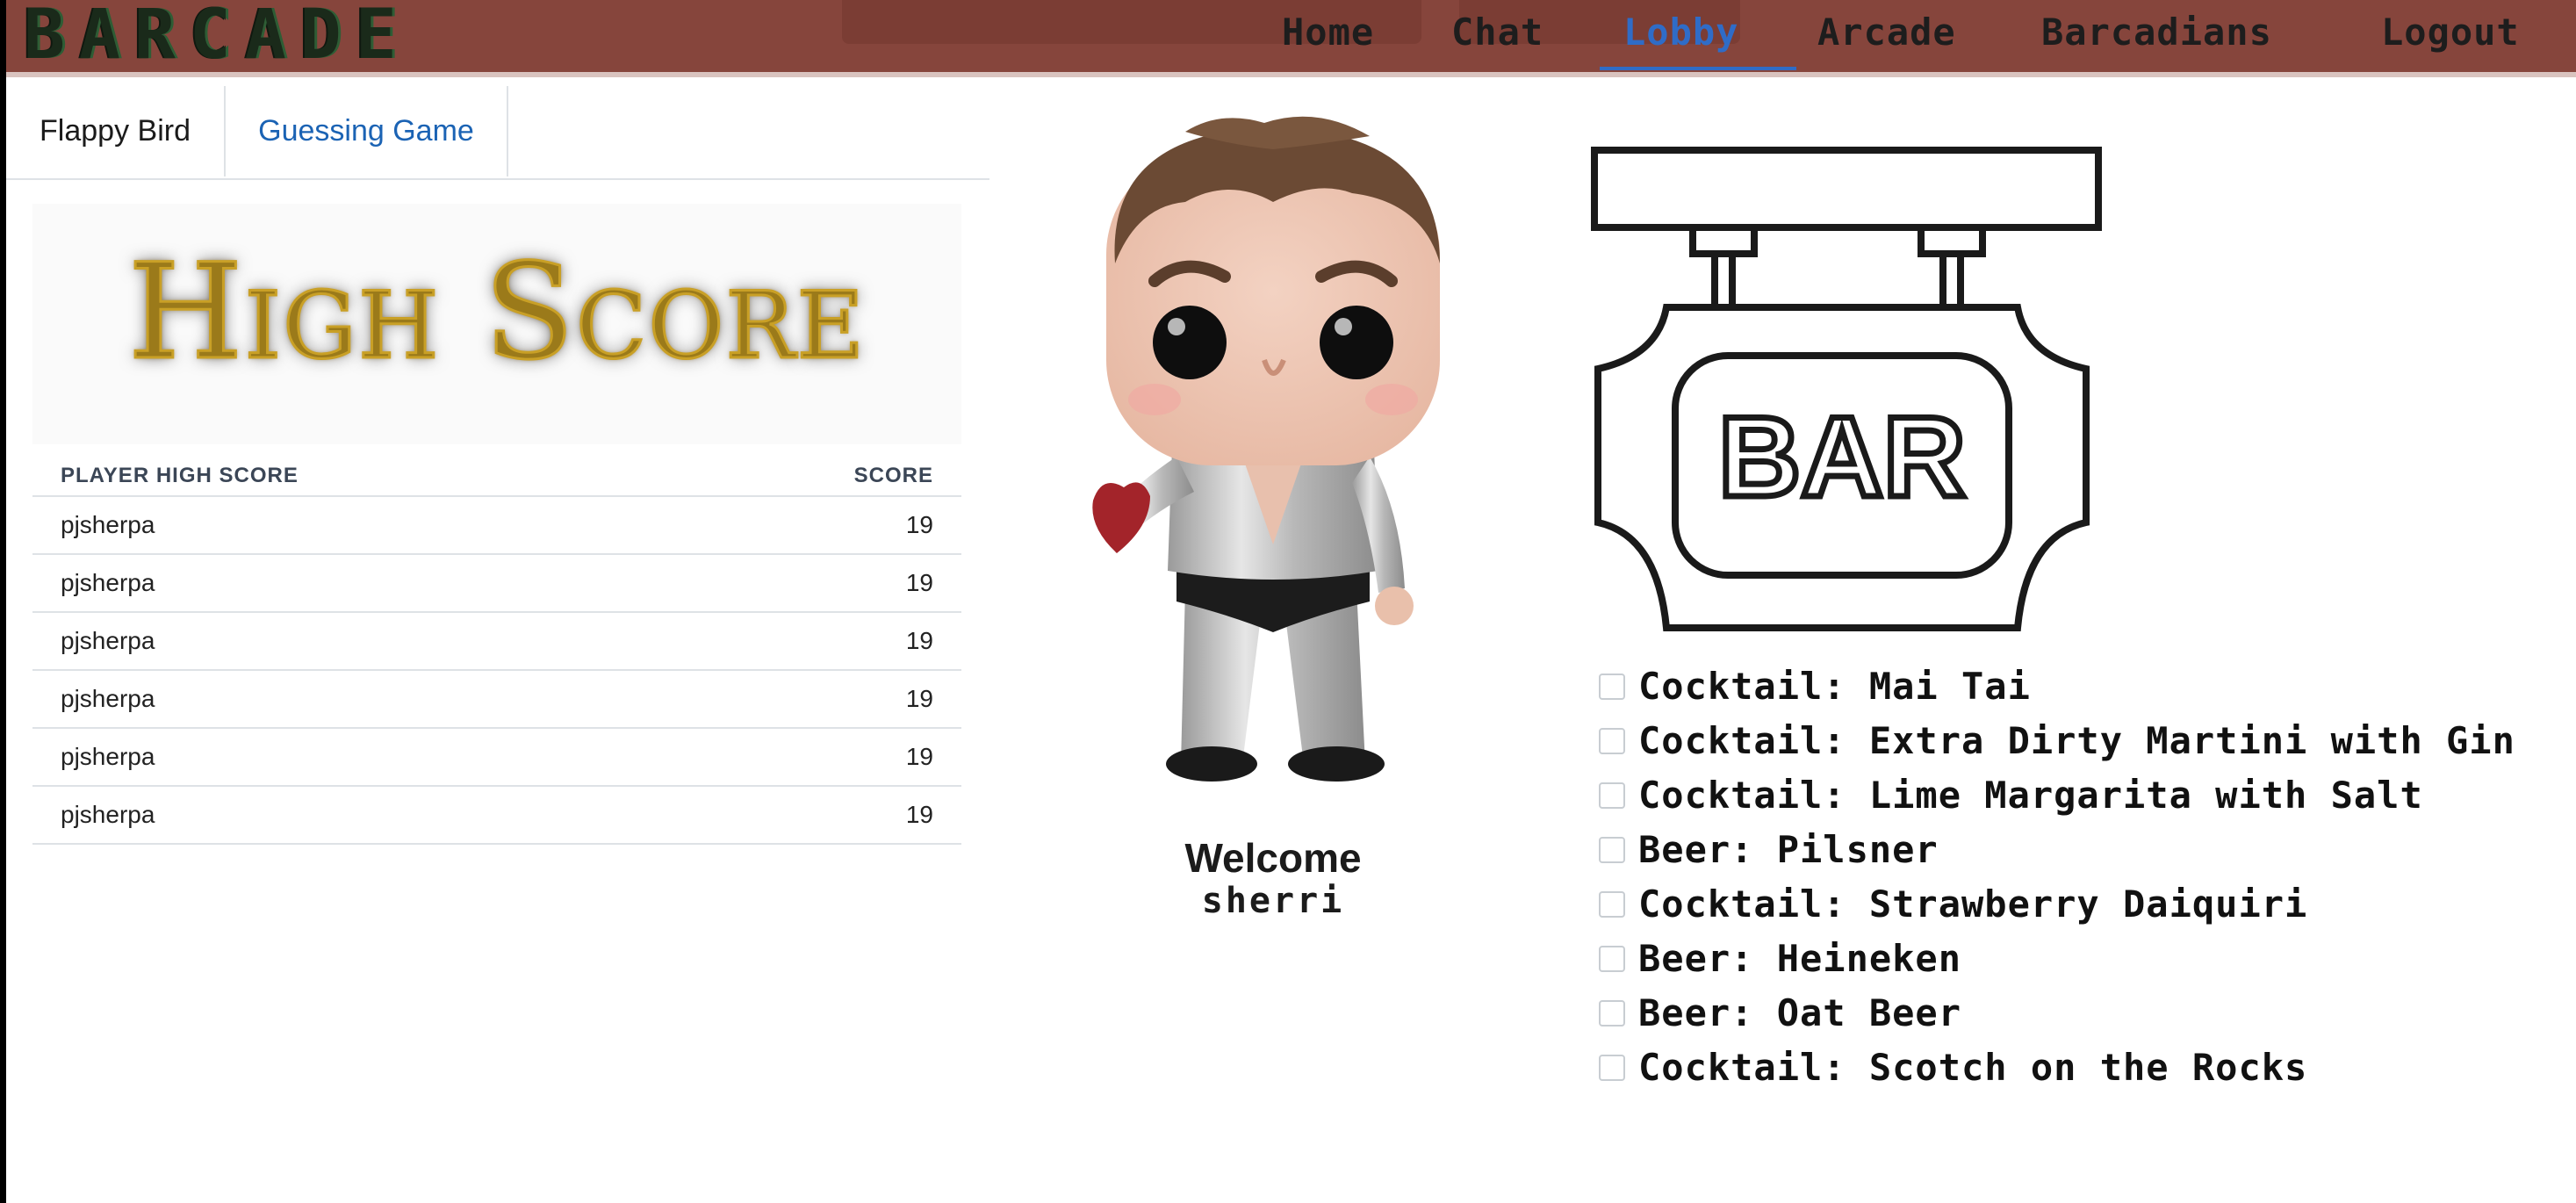  What do you see at coordinates (116, 131) in the screenshot?
I see `tab-flappy-bird: Flappy Bird` at bounding box center [116, 131].